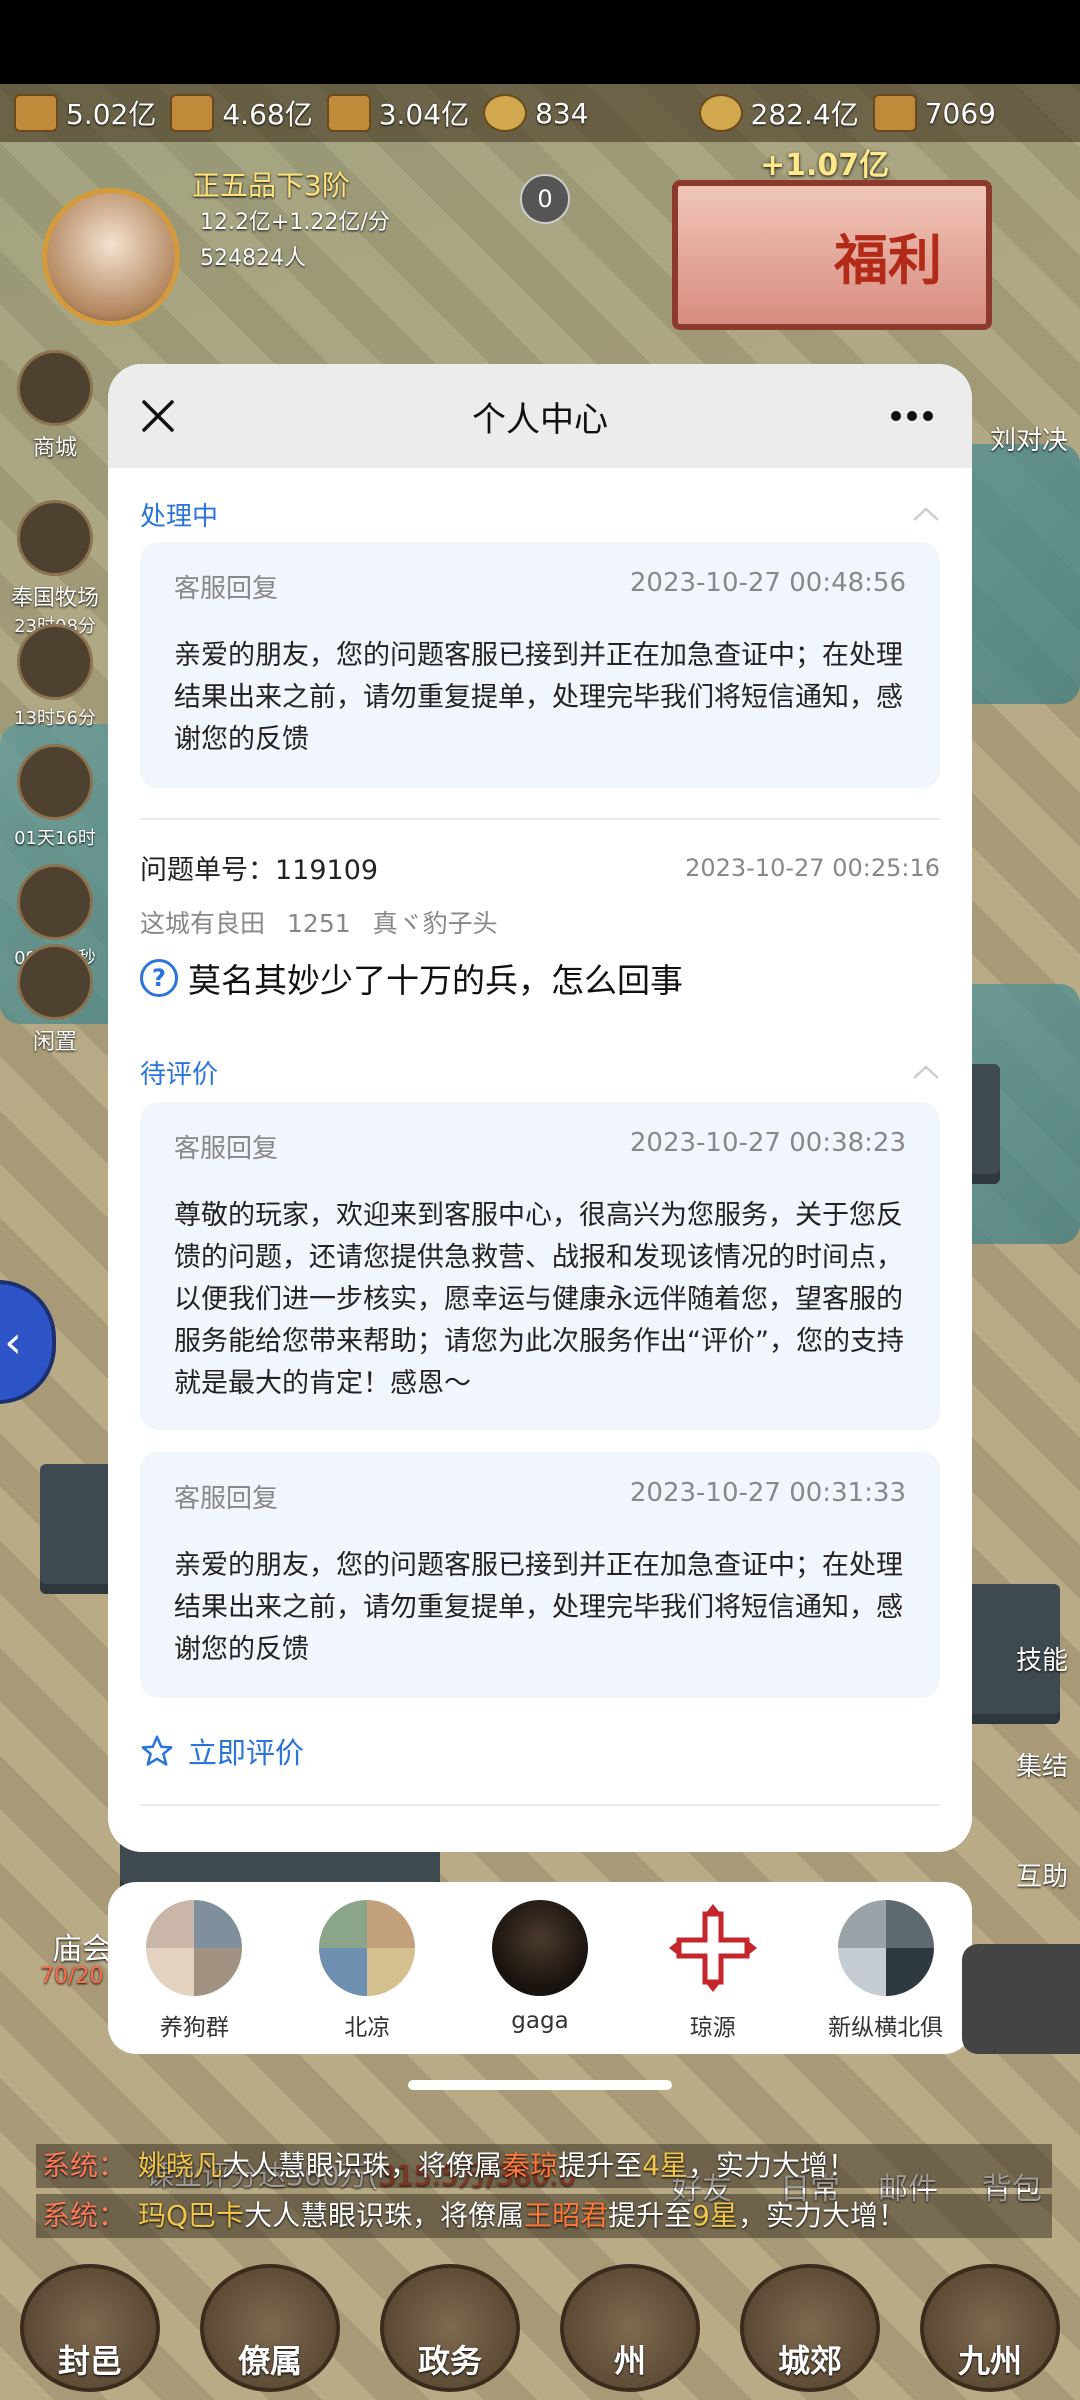 This screenshot has width=1080, height=2400. What do you see at coordinates (912, 416) in the screenshot?
I see `more-button` at bounding box center [912, 416].